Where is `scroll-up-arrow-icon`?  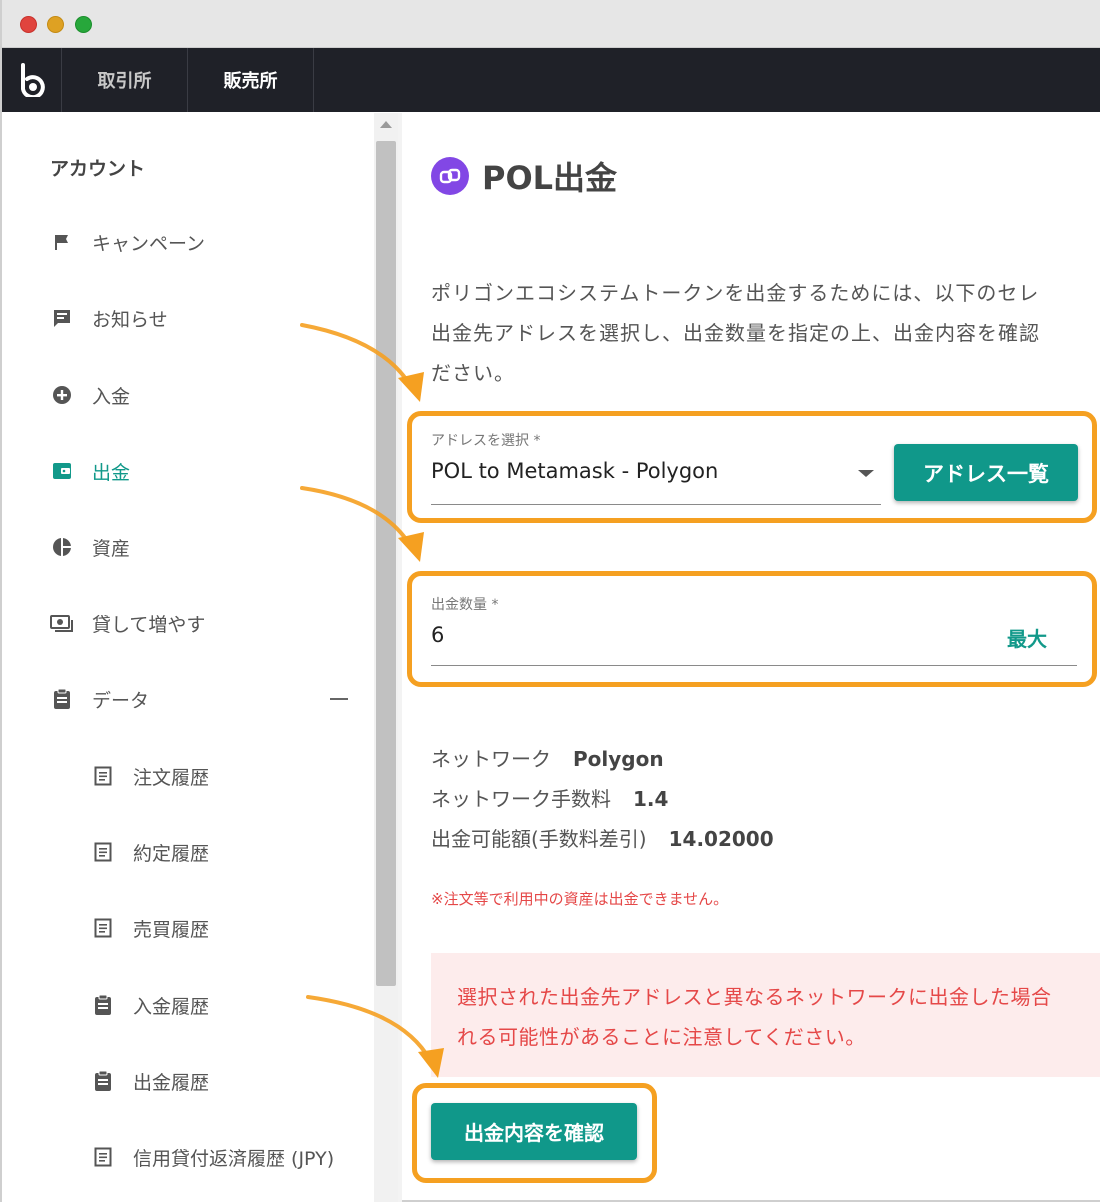
scroll-up-arrow-icon is located at coordinates (386, 124).